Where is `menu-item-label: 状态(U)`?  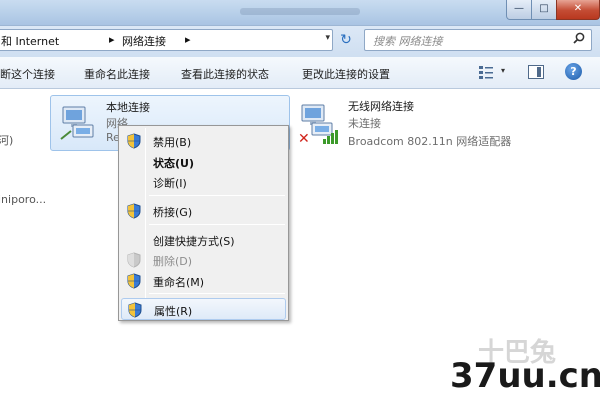 menu-item-label: 状态(U) is located at coordinates (173, 163).